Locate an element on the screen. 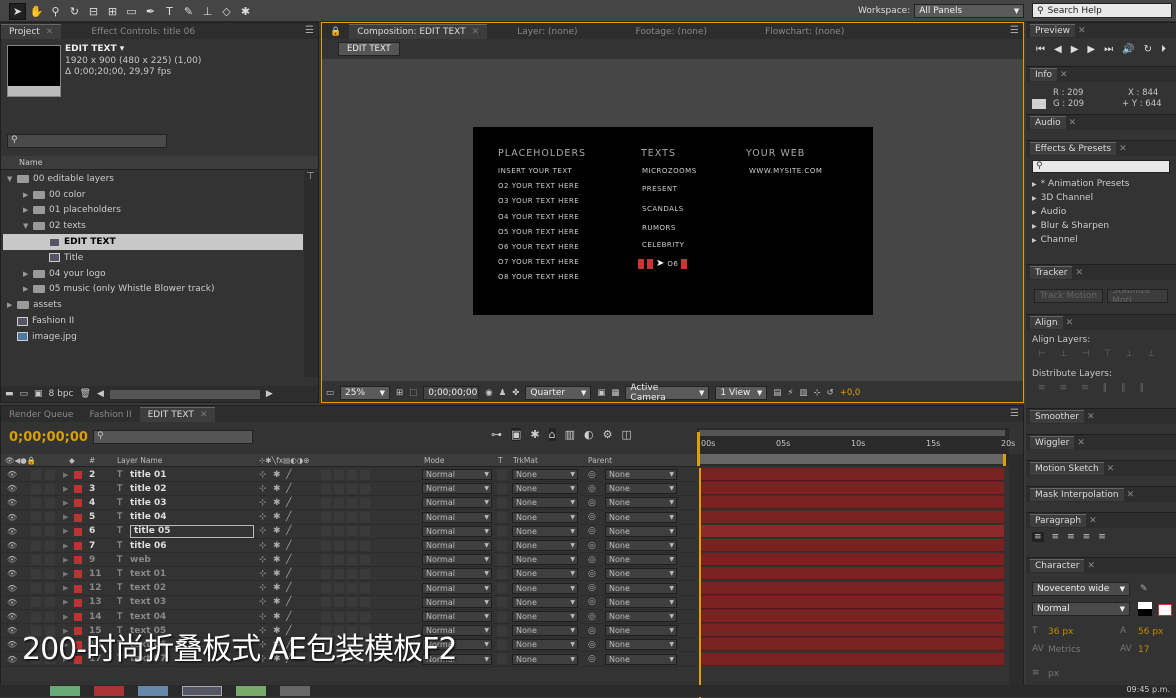  column-layer-name: Layer Name is located at coordinates (139, 460).